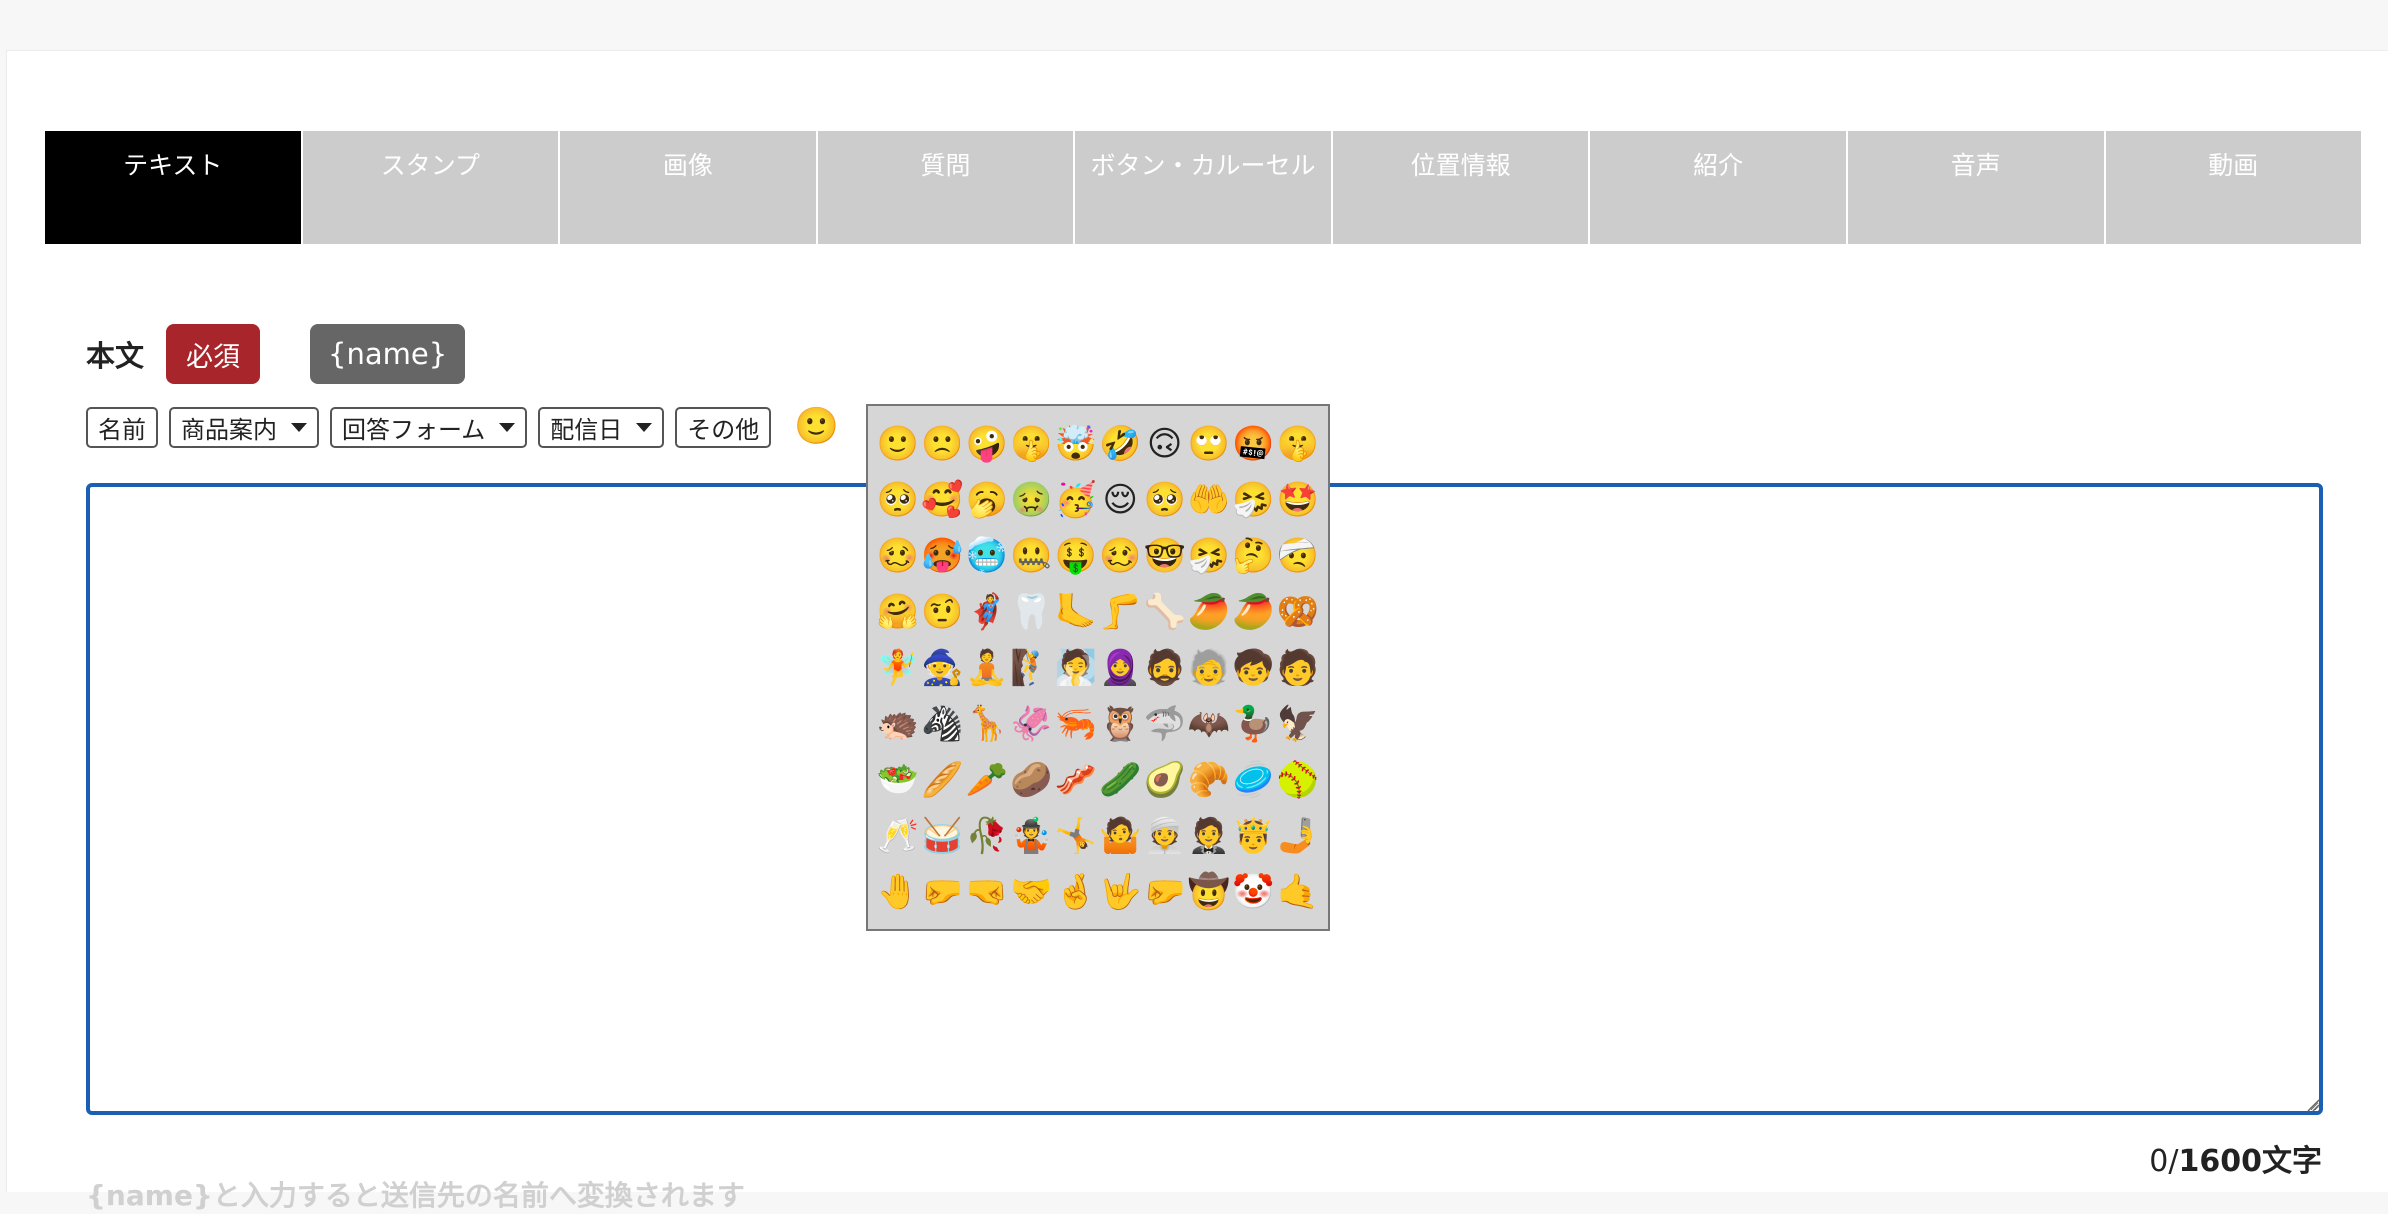 The image size is (2388, 1214). What do you see at coordinates (1120, 612) in the screenshot?
I see `emoji-option: 🦵` at bounding box center [1120, 612].